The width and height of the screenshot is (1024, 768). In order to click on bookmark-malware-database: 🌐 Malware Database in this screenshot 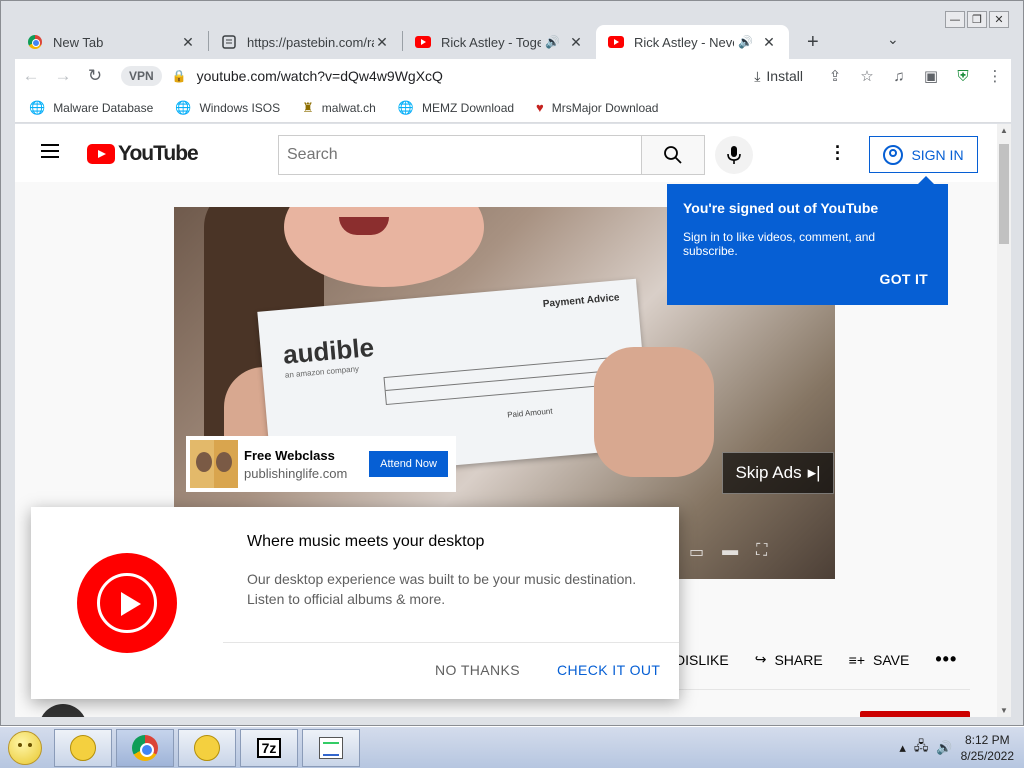, I will do `click(91, 108)`.